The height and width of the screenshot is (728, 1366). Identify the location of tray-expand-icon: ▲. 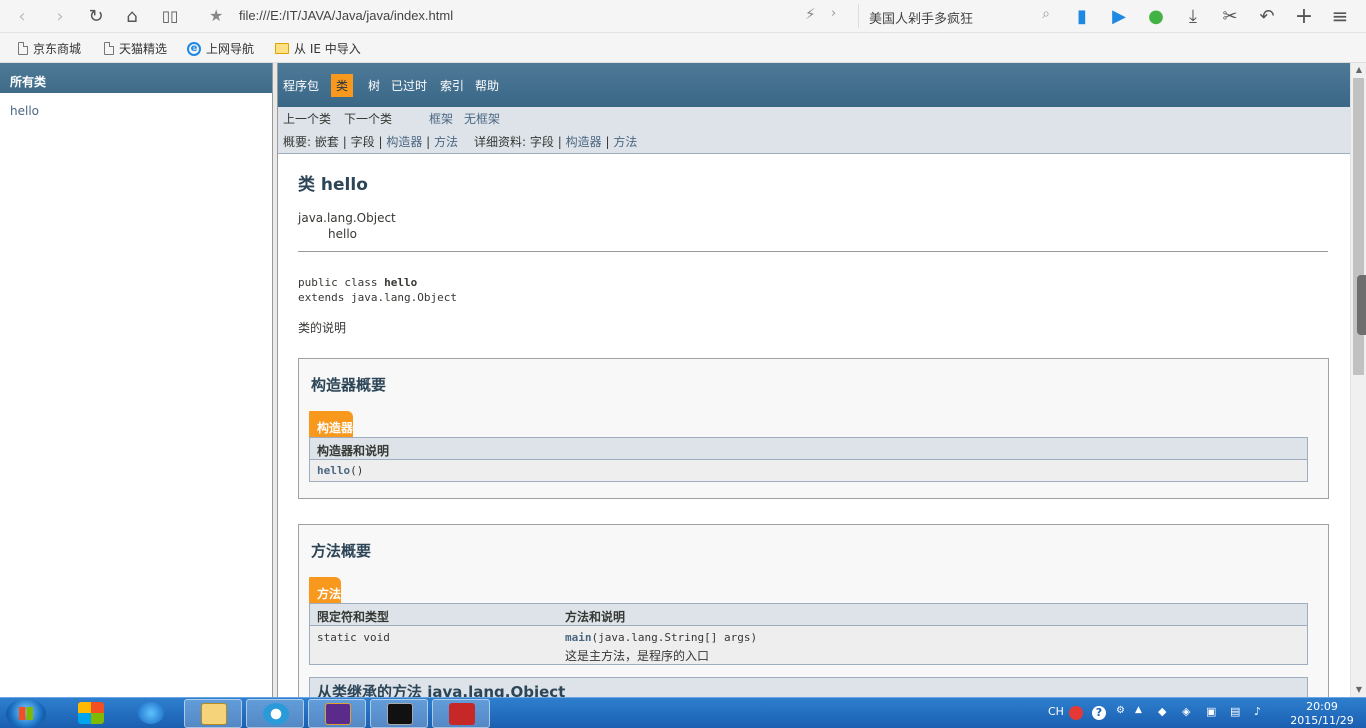
(1138, 710).